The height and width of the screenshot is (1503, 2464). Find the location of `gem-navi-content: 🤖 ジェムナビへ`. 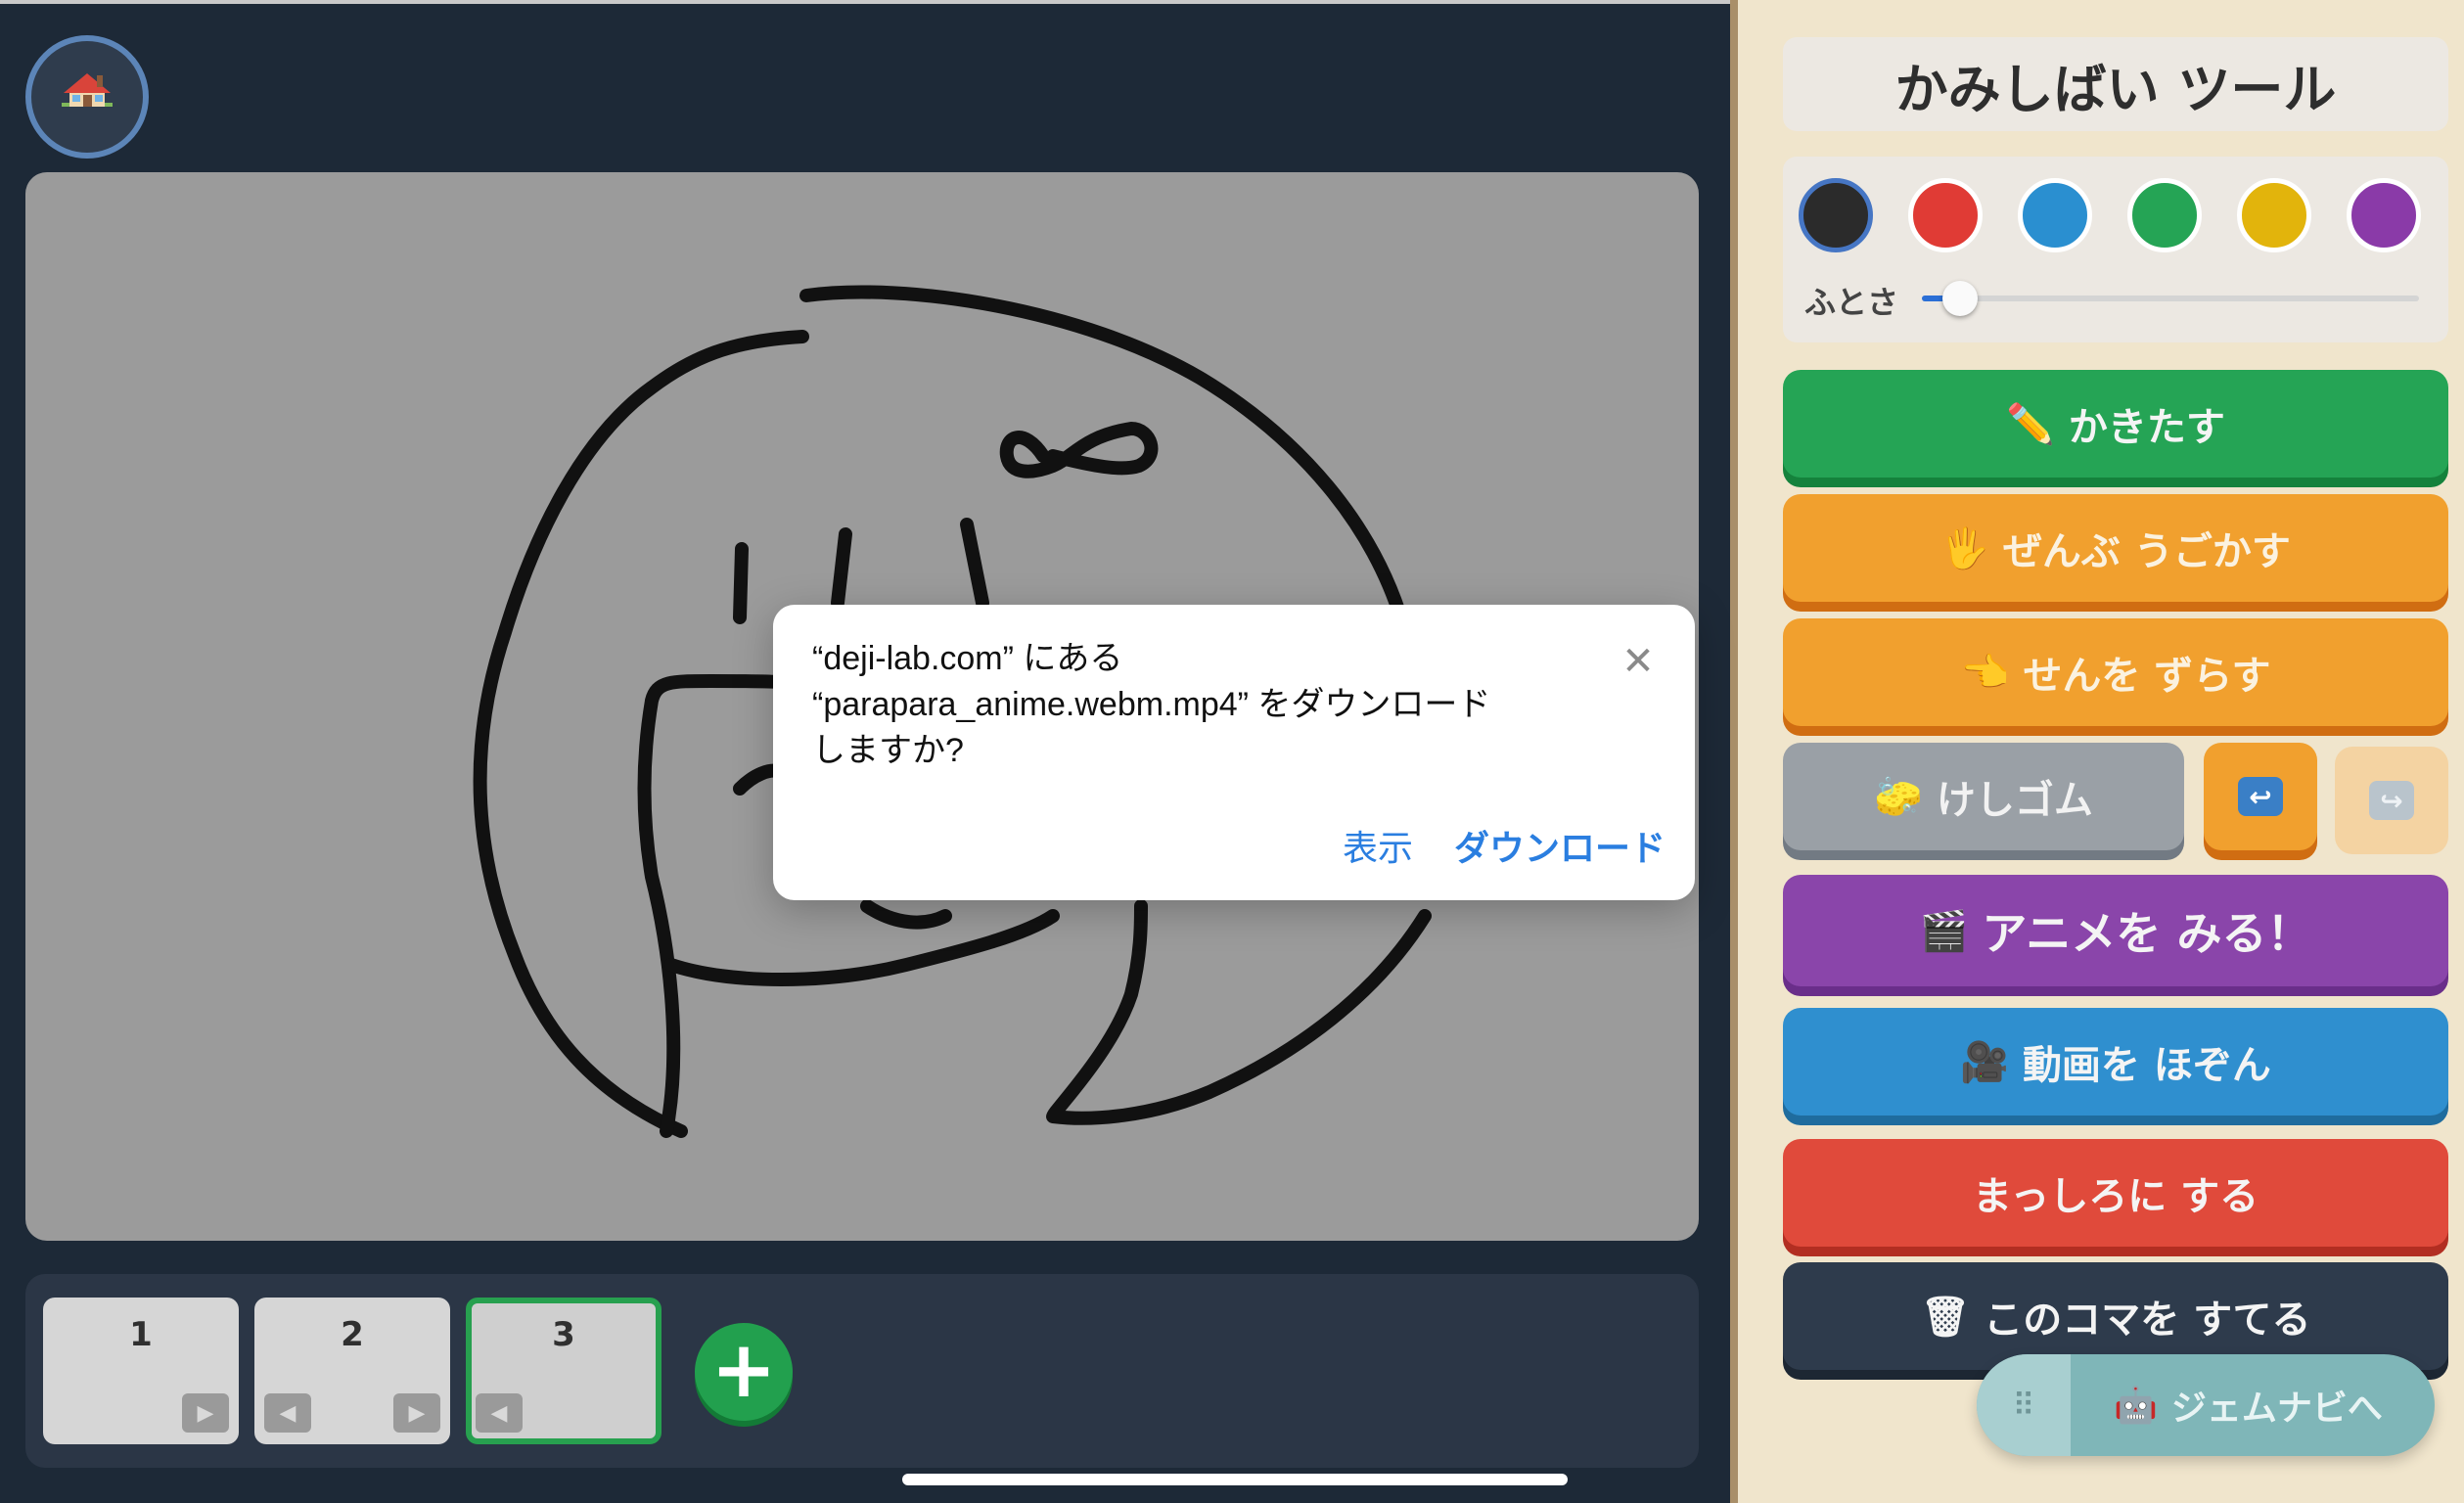

gem-navi-content: 🤖 ジェムナビへ is located at coordinates (2248, 1405).